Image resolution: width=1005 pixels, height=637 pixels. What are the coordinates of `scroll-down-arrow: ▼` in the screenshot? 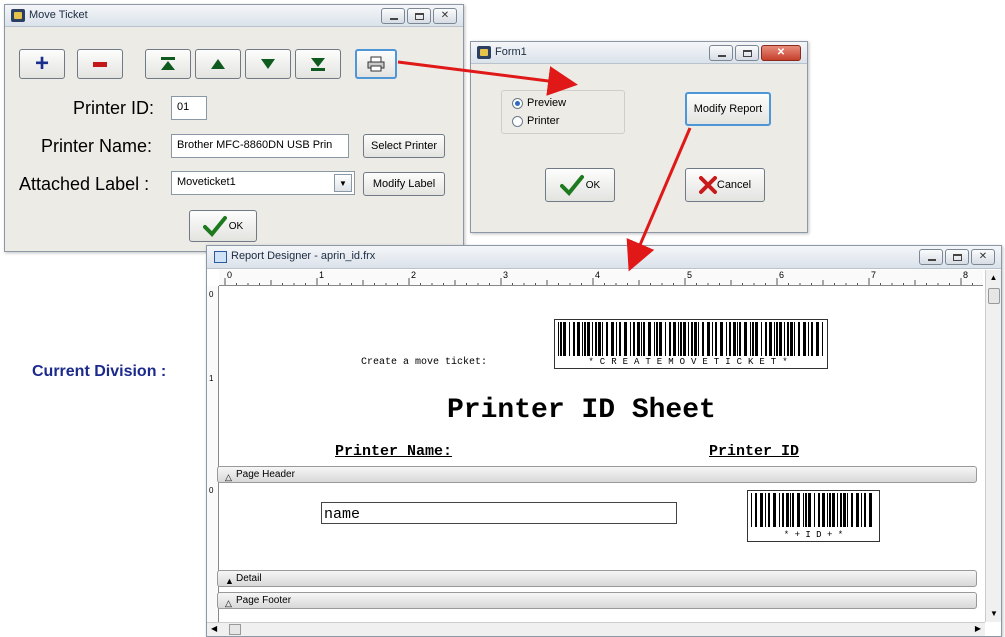 It's located at (994, 614).